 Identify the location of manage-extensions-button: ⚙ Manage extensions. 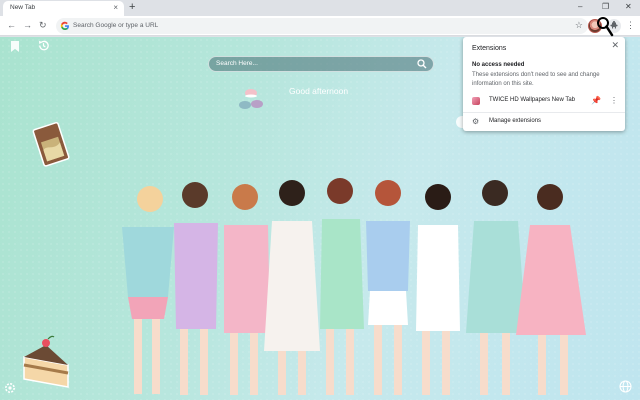
(544, 122).